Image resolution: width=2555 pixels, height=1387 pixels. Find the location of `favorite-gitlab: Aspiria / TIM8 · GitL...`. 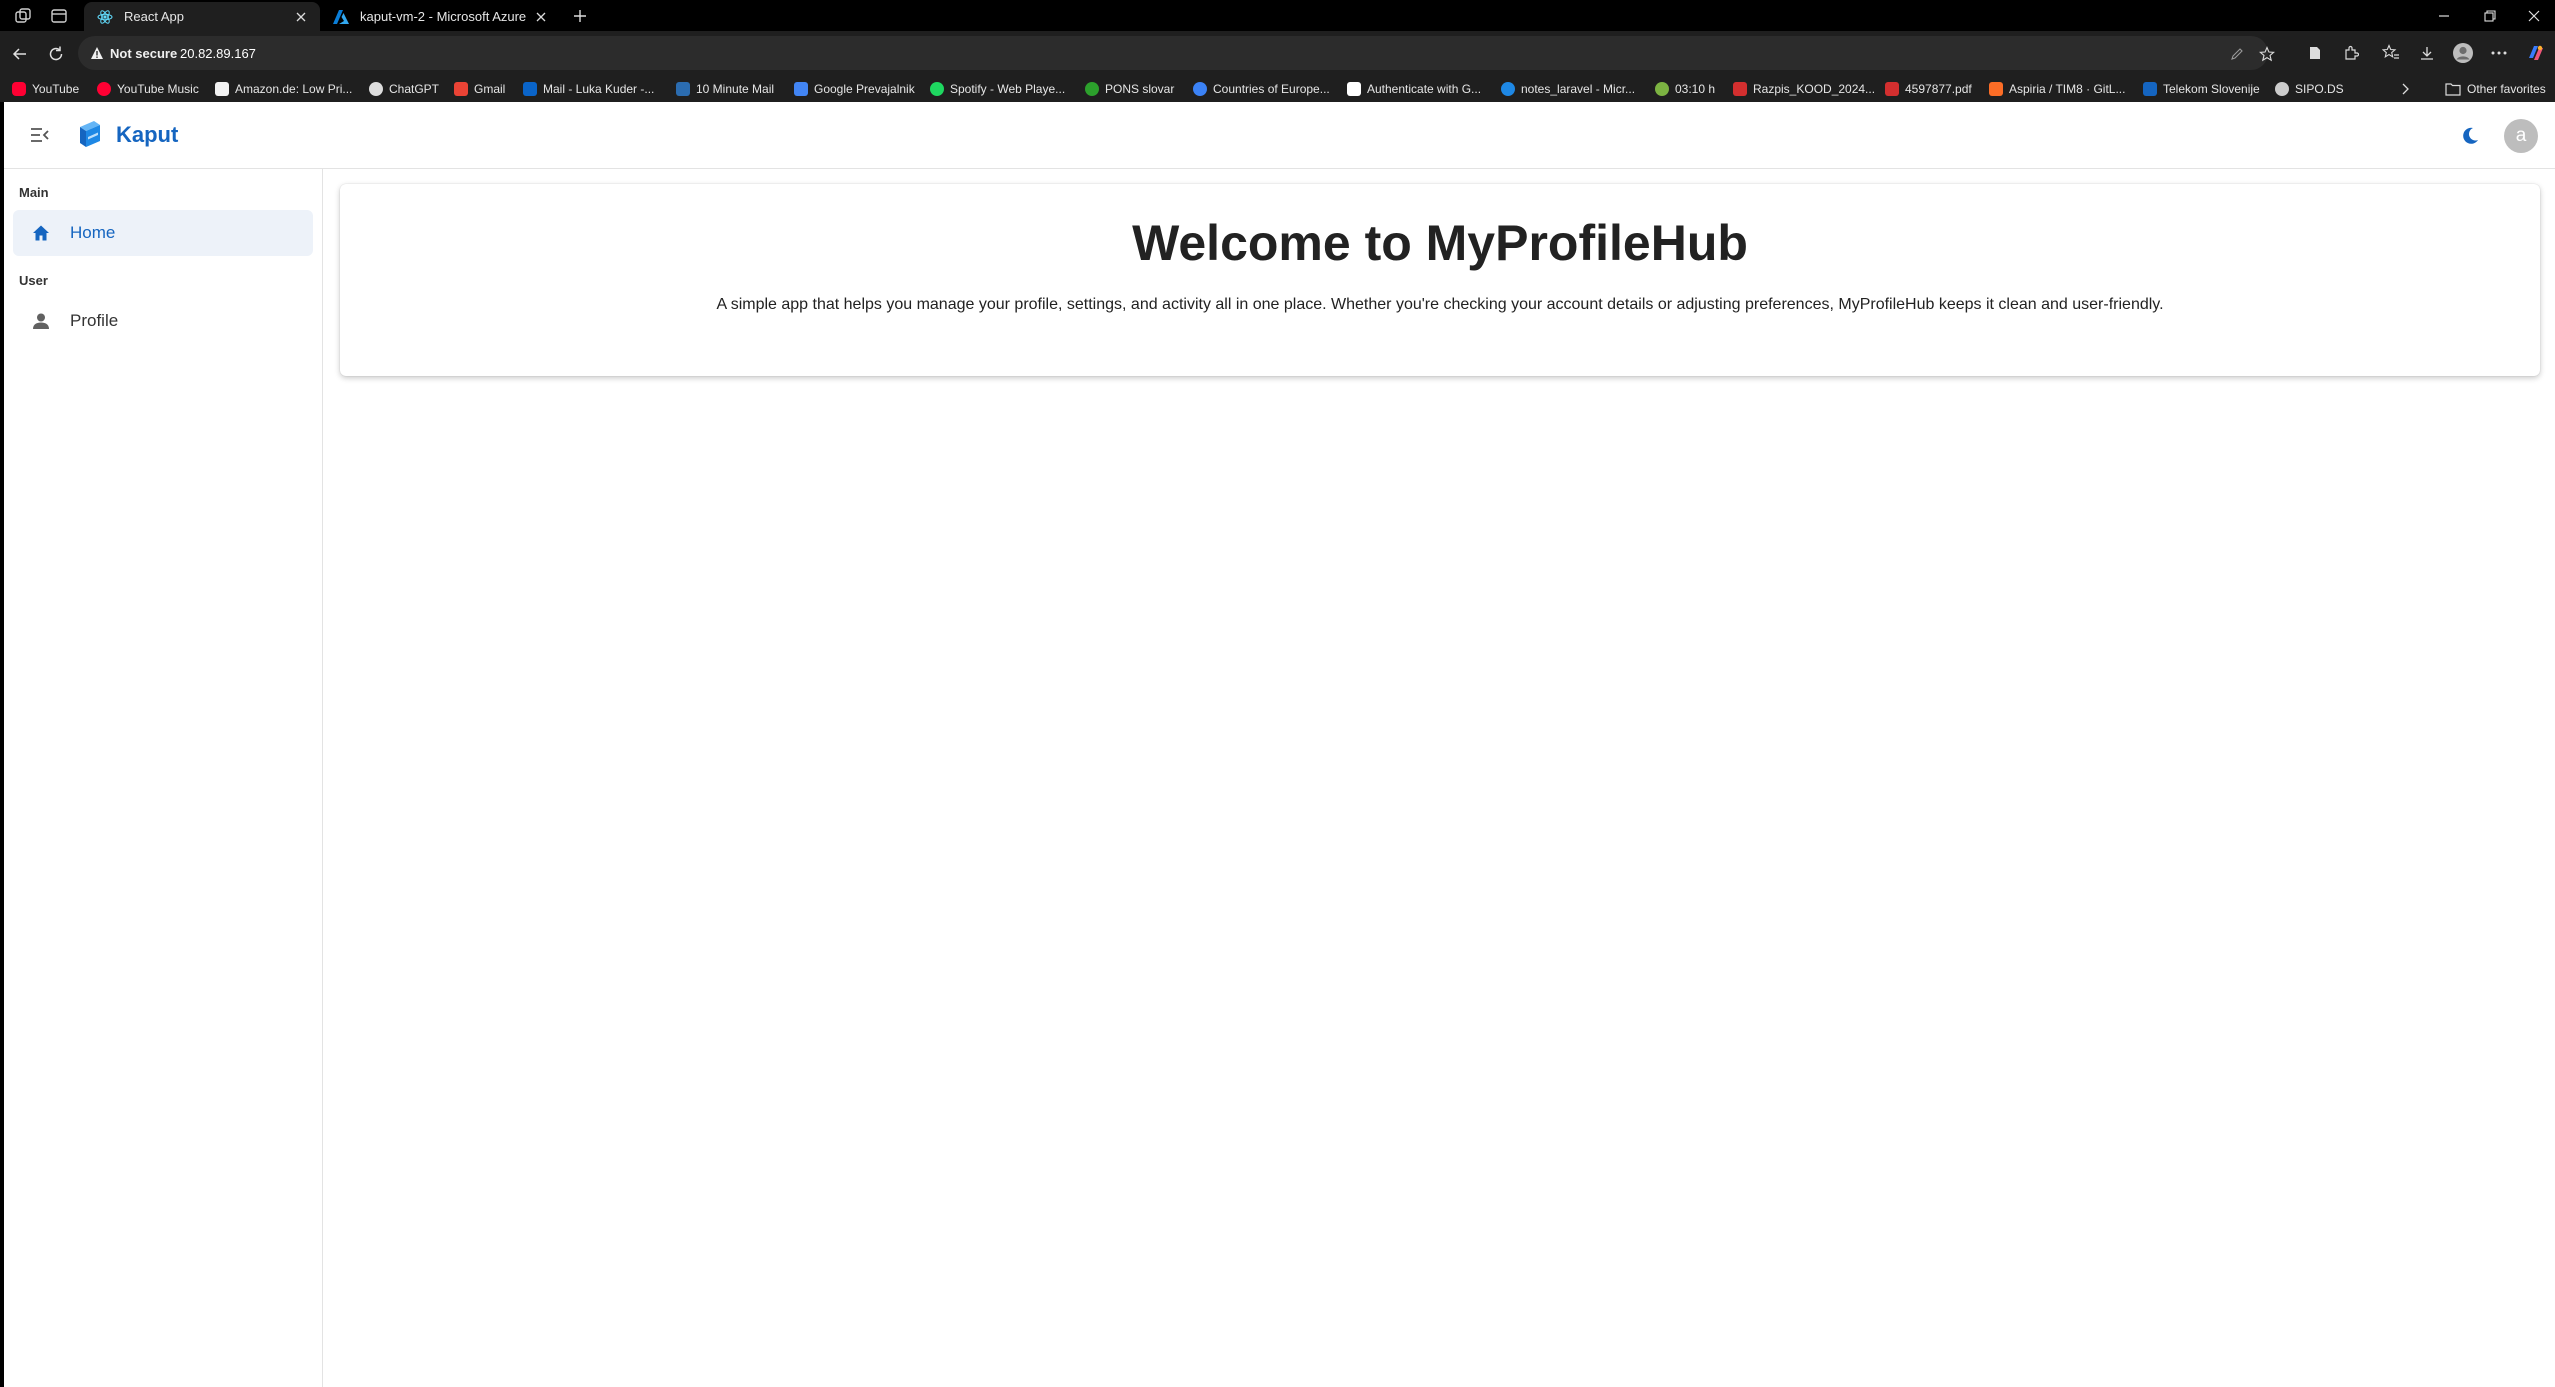

favorite-gitlab: Aspiria / TIM8 · GitL... is located at coordinates (2057, 88).